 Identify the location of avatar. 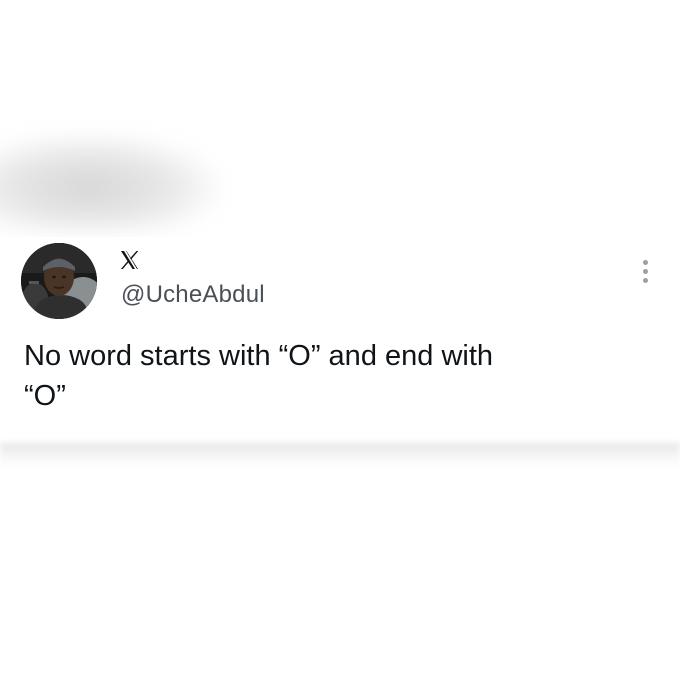
(59, 281).